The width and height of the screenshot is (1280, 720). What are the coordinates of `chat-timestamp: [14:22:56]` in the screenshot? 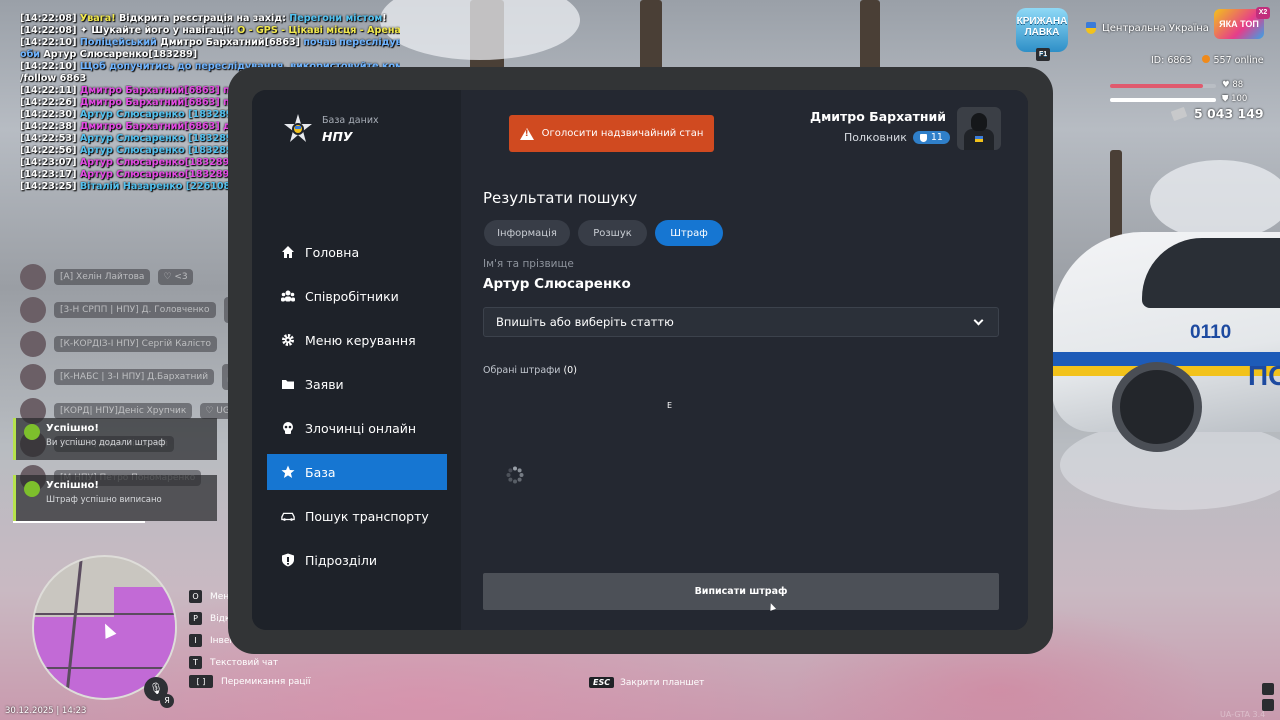 It's located at (48, 150).